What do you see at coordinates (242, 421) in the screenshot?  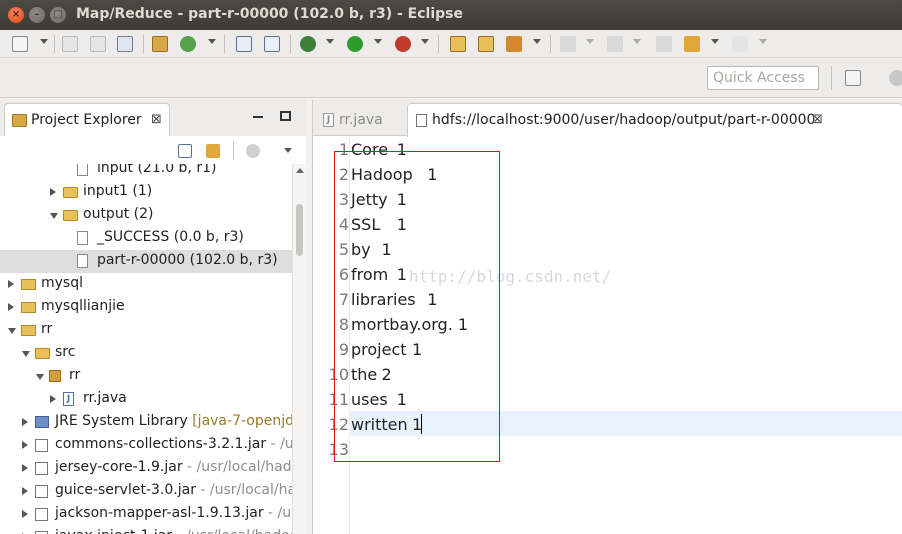 I see `tree-item-decoration: [java-7-openjdk-` at bounding box center [242, 421].